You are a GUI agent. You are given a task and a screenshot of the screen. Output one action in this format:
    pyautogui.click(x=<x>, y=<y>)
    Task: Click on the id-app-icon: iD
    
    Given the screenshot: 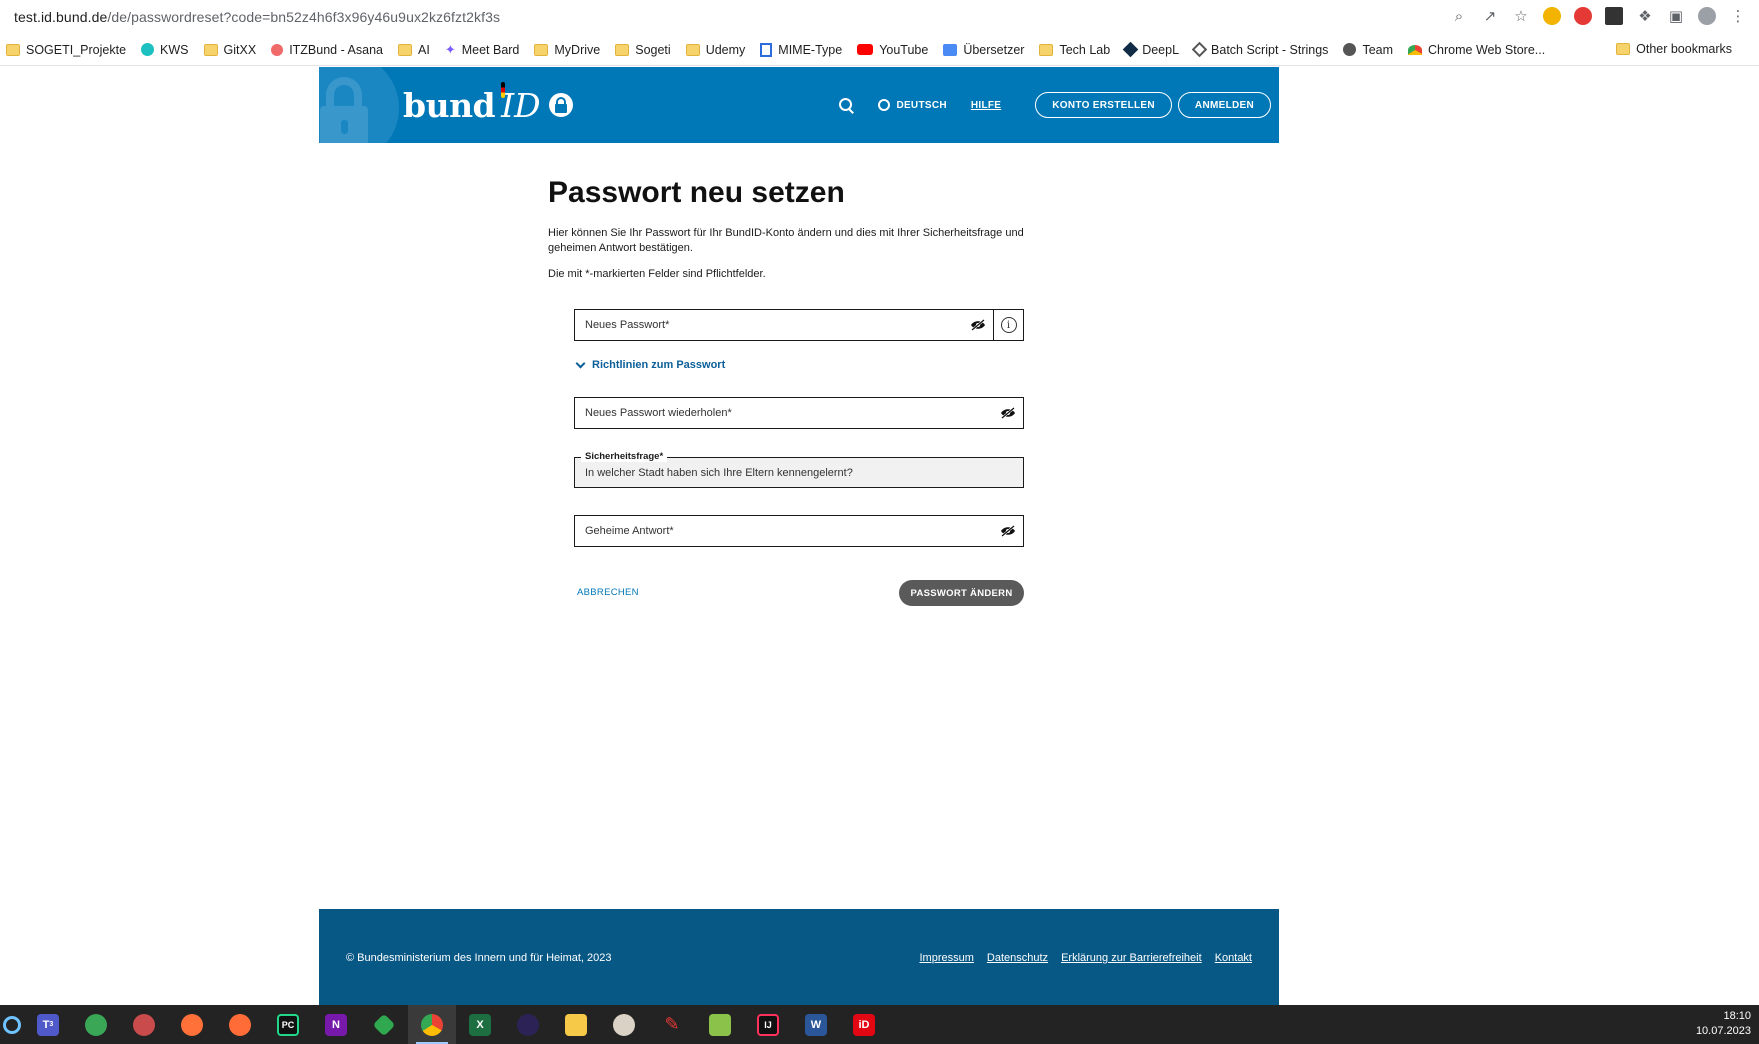 What is the action you would take?
    pyautogui.click(x=864, y=1024)
    